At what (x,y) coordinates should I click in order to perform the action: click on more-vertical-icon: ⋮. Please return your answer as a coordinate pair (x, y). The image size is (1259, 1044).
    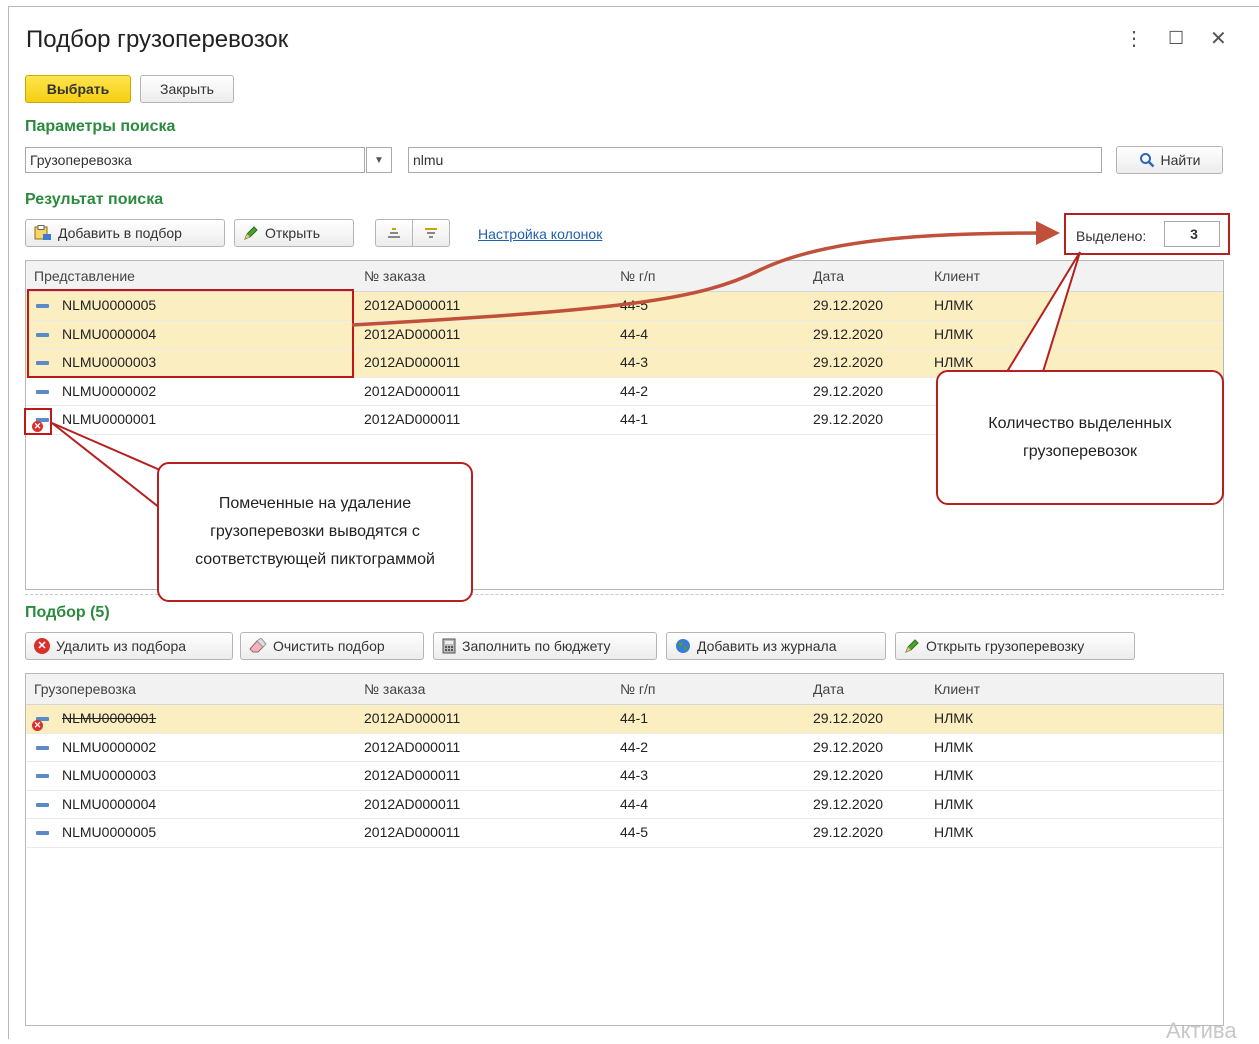
    Looking at the image, I should click on (1134, 38).